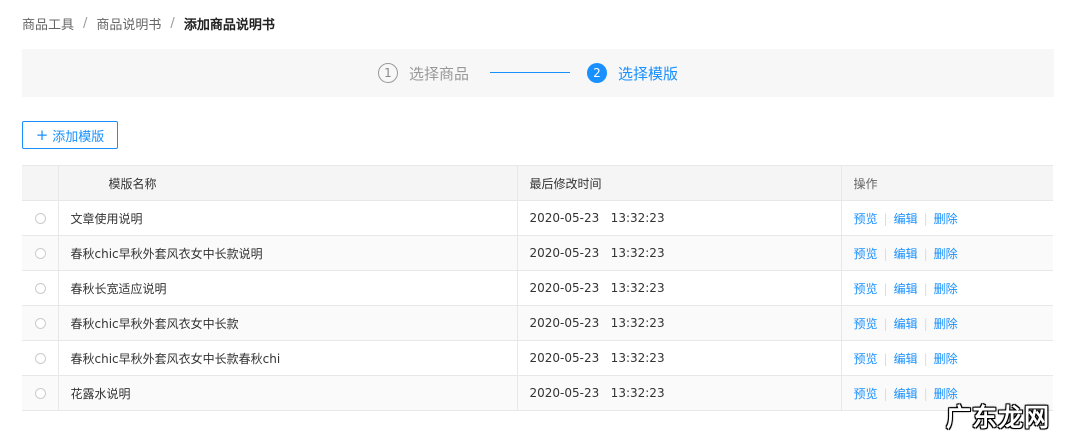 The height and width of the screenshot is (448, 1081). Describe the element at coordinates (48, 23) in the screenshot. I see `breadcrumb-item-tools: 商品工具` at that location.